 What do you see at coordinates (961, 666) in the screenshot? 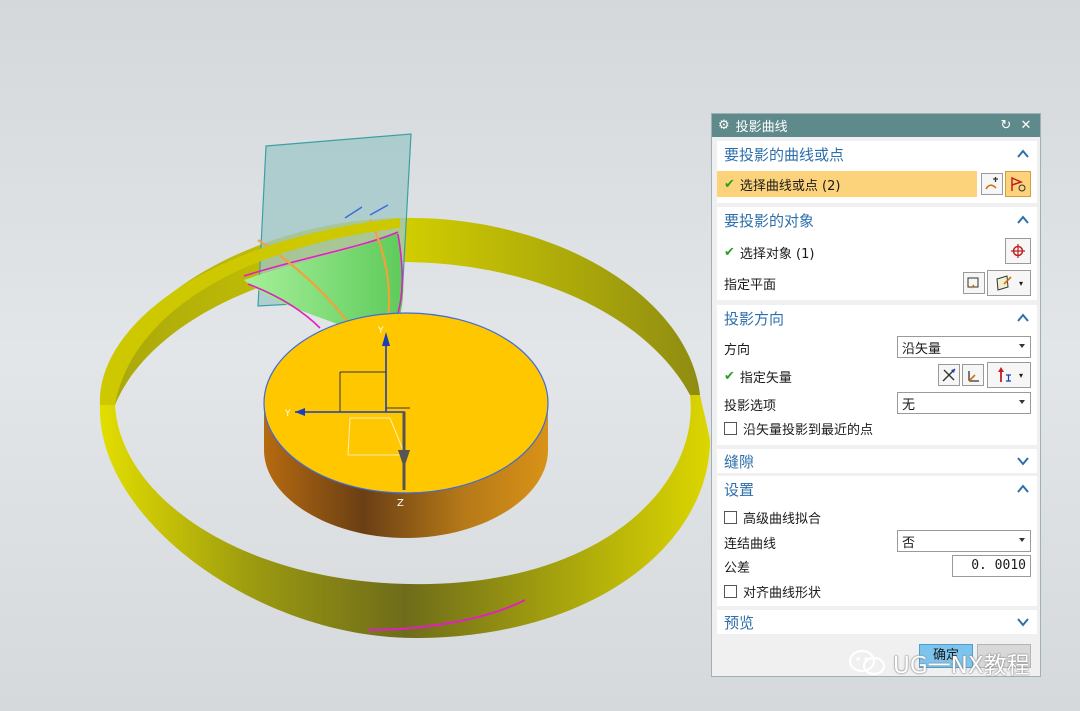
I see `watermark-text: UG一NX教程` at bounding box center [961, 666].